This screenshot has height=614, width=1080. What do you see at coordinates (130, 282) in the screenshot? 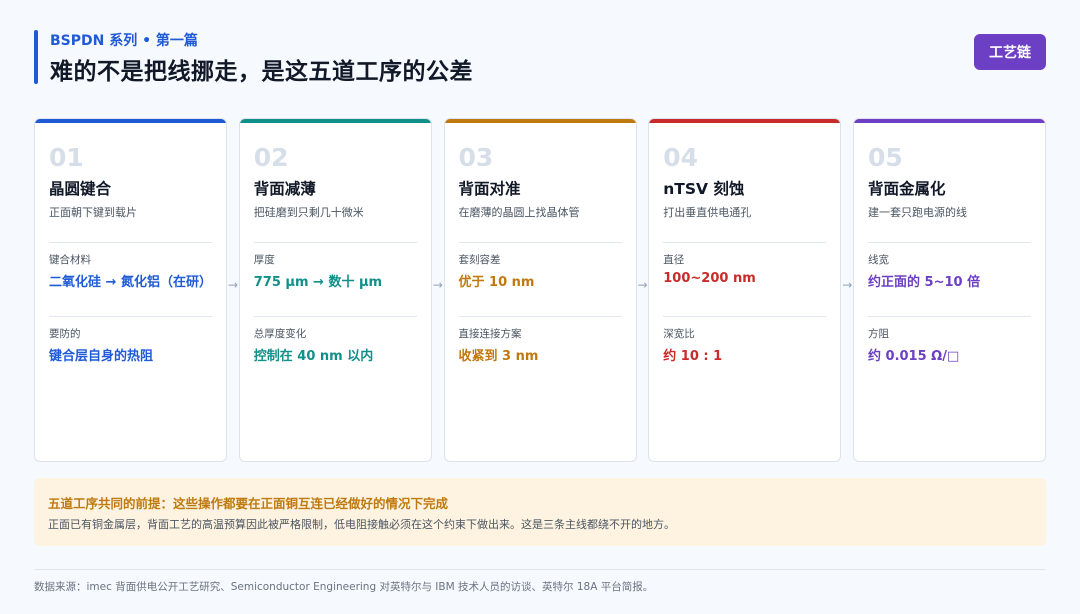
I see `metric-value: 二氧化硅 → 氮化铝（在研）` at bounding box center [130, 282].